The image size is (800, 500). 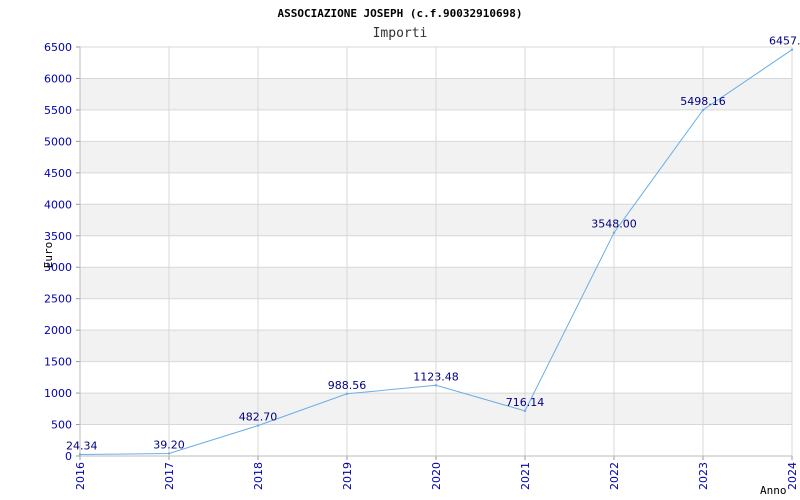 I want to click on data-label: 988.56, so click(x=347, y=385).